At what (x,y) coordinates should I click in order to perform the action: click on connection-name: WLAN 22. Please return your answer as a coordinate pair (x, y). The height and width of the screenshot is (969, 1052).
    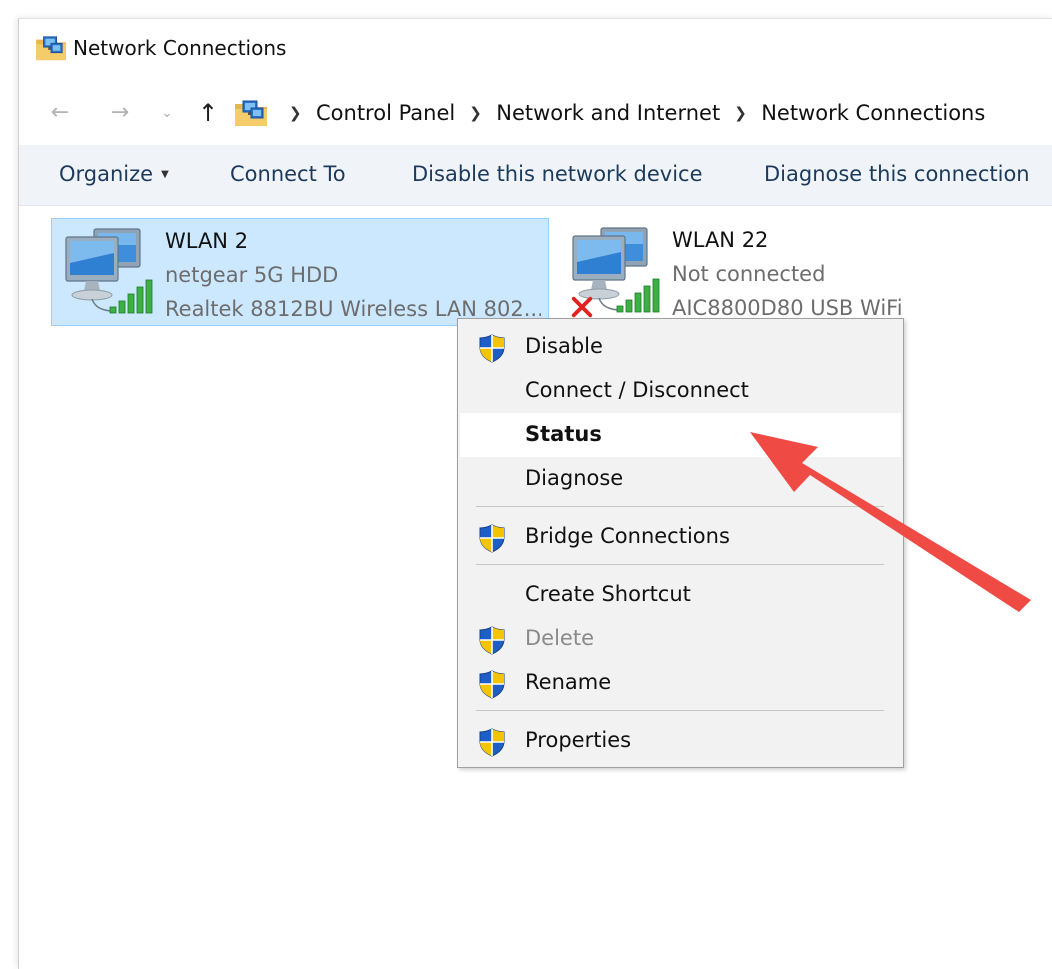
    Looking at the image, I should click on (720, 240).